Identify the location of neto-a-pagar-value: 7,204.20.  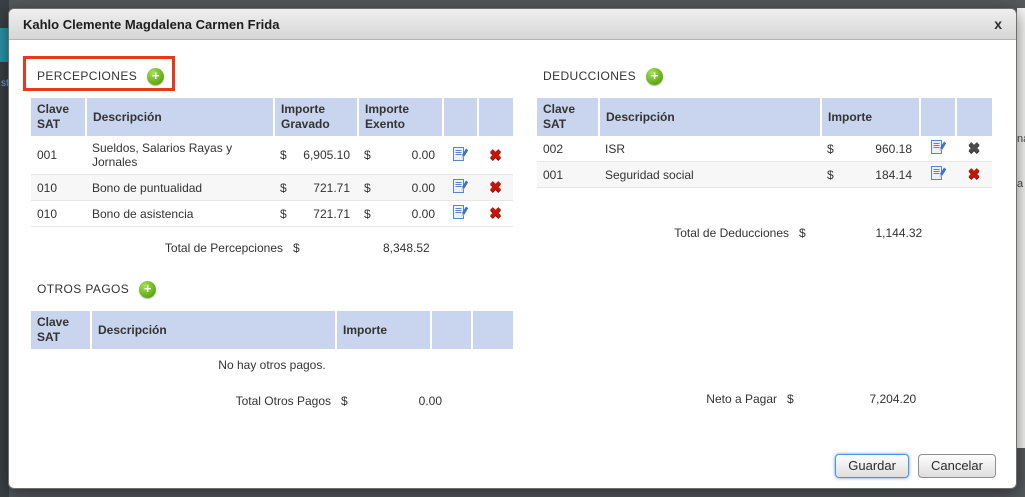
(893, 399).